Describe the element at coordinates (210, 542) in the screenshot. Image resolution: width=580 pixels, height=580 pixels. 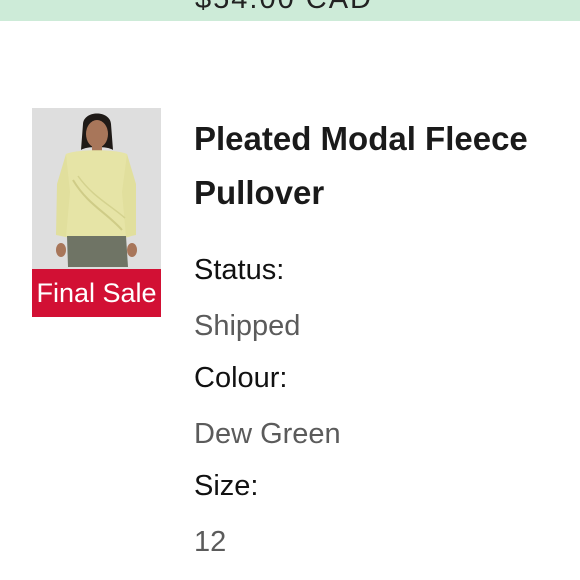
I see `size-value: 12` at that location.